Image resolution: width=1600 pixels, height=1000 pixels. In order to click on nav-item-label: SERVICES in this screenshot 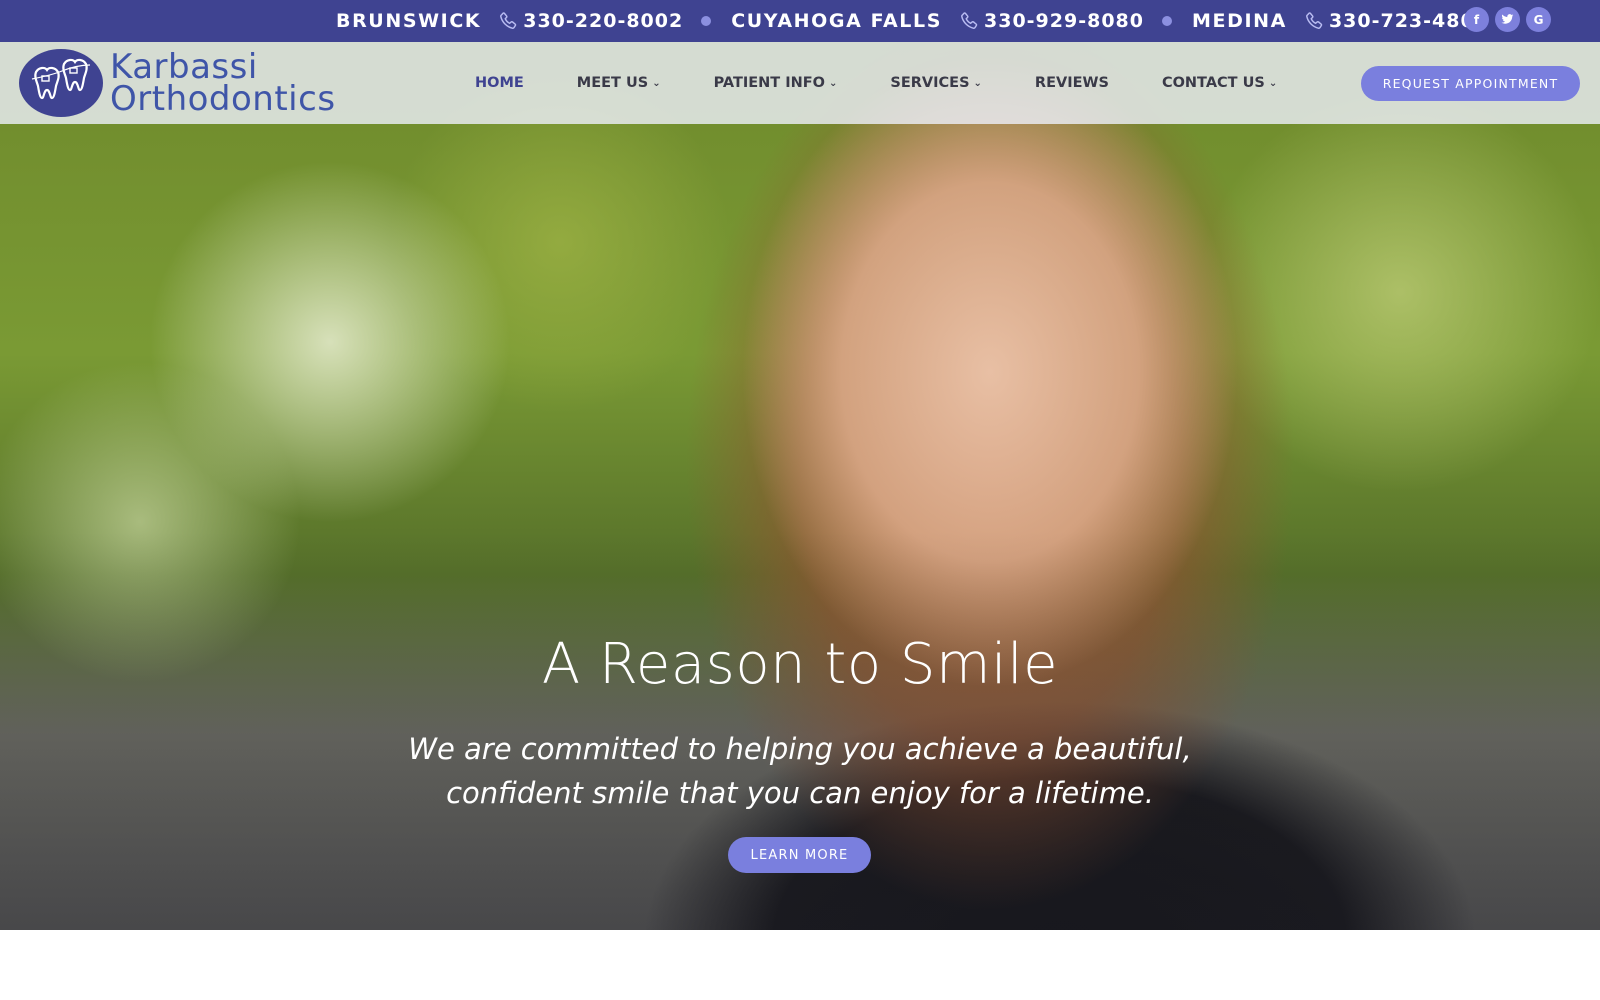, I will do `click(930, 83)`.